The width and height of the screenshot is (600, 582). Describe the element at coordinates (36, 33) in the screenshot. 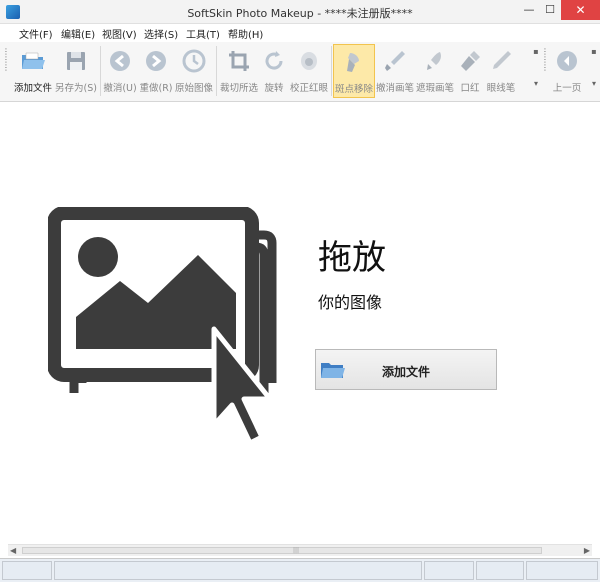

I see `menu-file: 文件(F)` at that location.